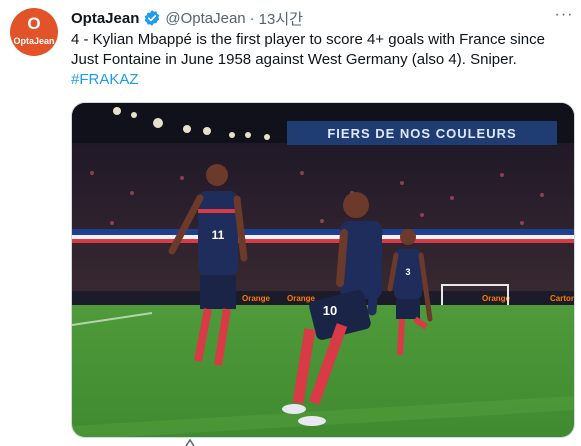 This screenshot has width=581, height=446. What do you see at coordinates (218, 235) in the screenshot?
I see `jersey-number-left: 11` at bounding box center [218, 235].